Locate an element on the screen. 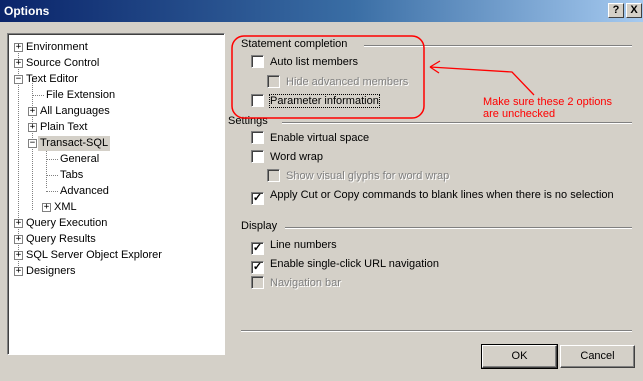  tree-item-label: XML is located at coordinates (65, 207).